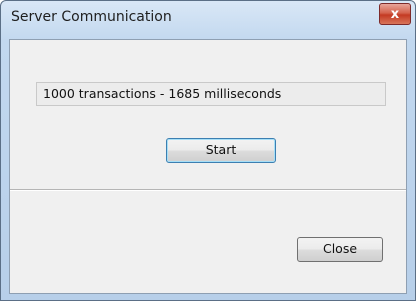  What do you see at coordinates (211, 94) in the screenshot?
I see `result-field: 1000 transactions - 1685 milliseconds` at bounding box center [211, 94].